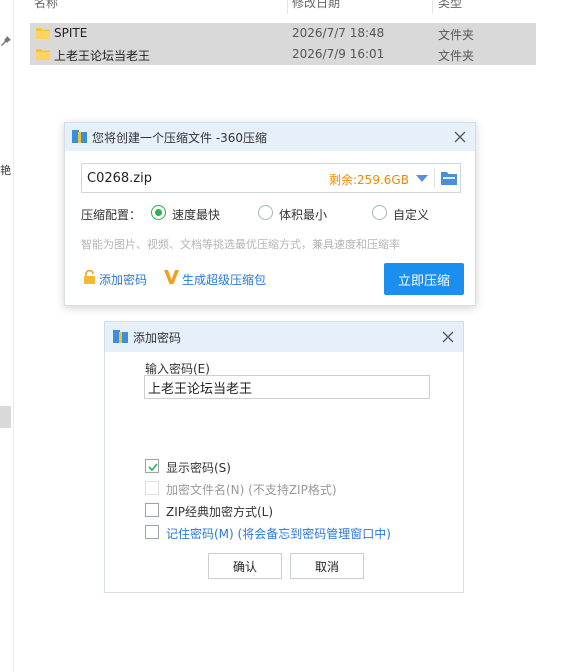  I want to click on checkbox-label: 加密文件名(N) (不支持ZIP格式), so click(251, 490).